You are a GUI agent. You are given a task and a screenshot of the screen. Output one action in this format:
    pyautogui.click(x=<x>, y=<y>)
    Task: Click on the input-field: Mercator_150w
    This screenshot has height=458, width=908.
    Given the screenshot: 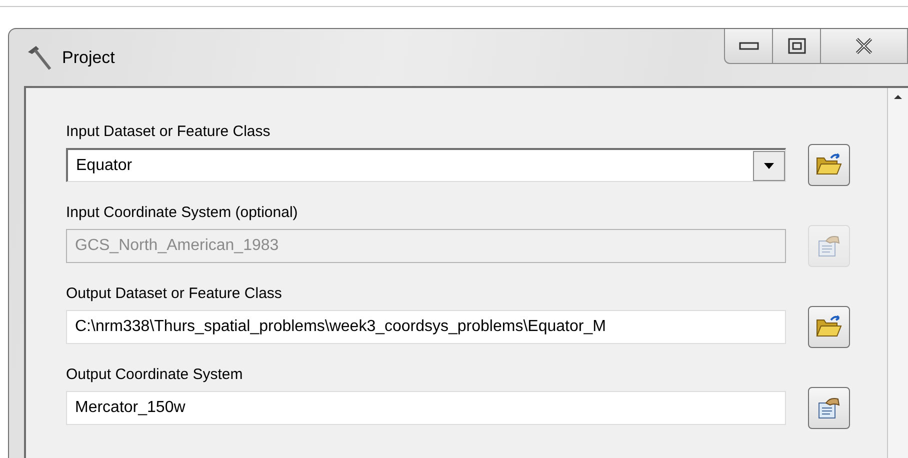 What is the action you would take?
    pyautogui.click(x=426, y=408)
    